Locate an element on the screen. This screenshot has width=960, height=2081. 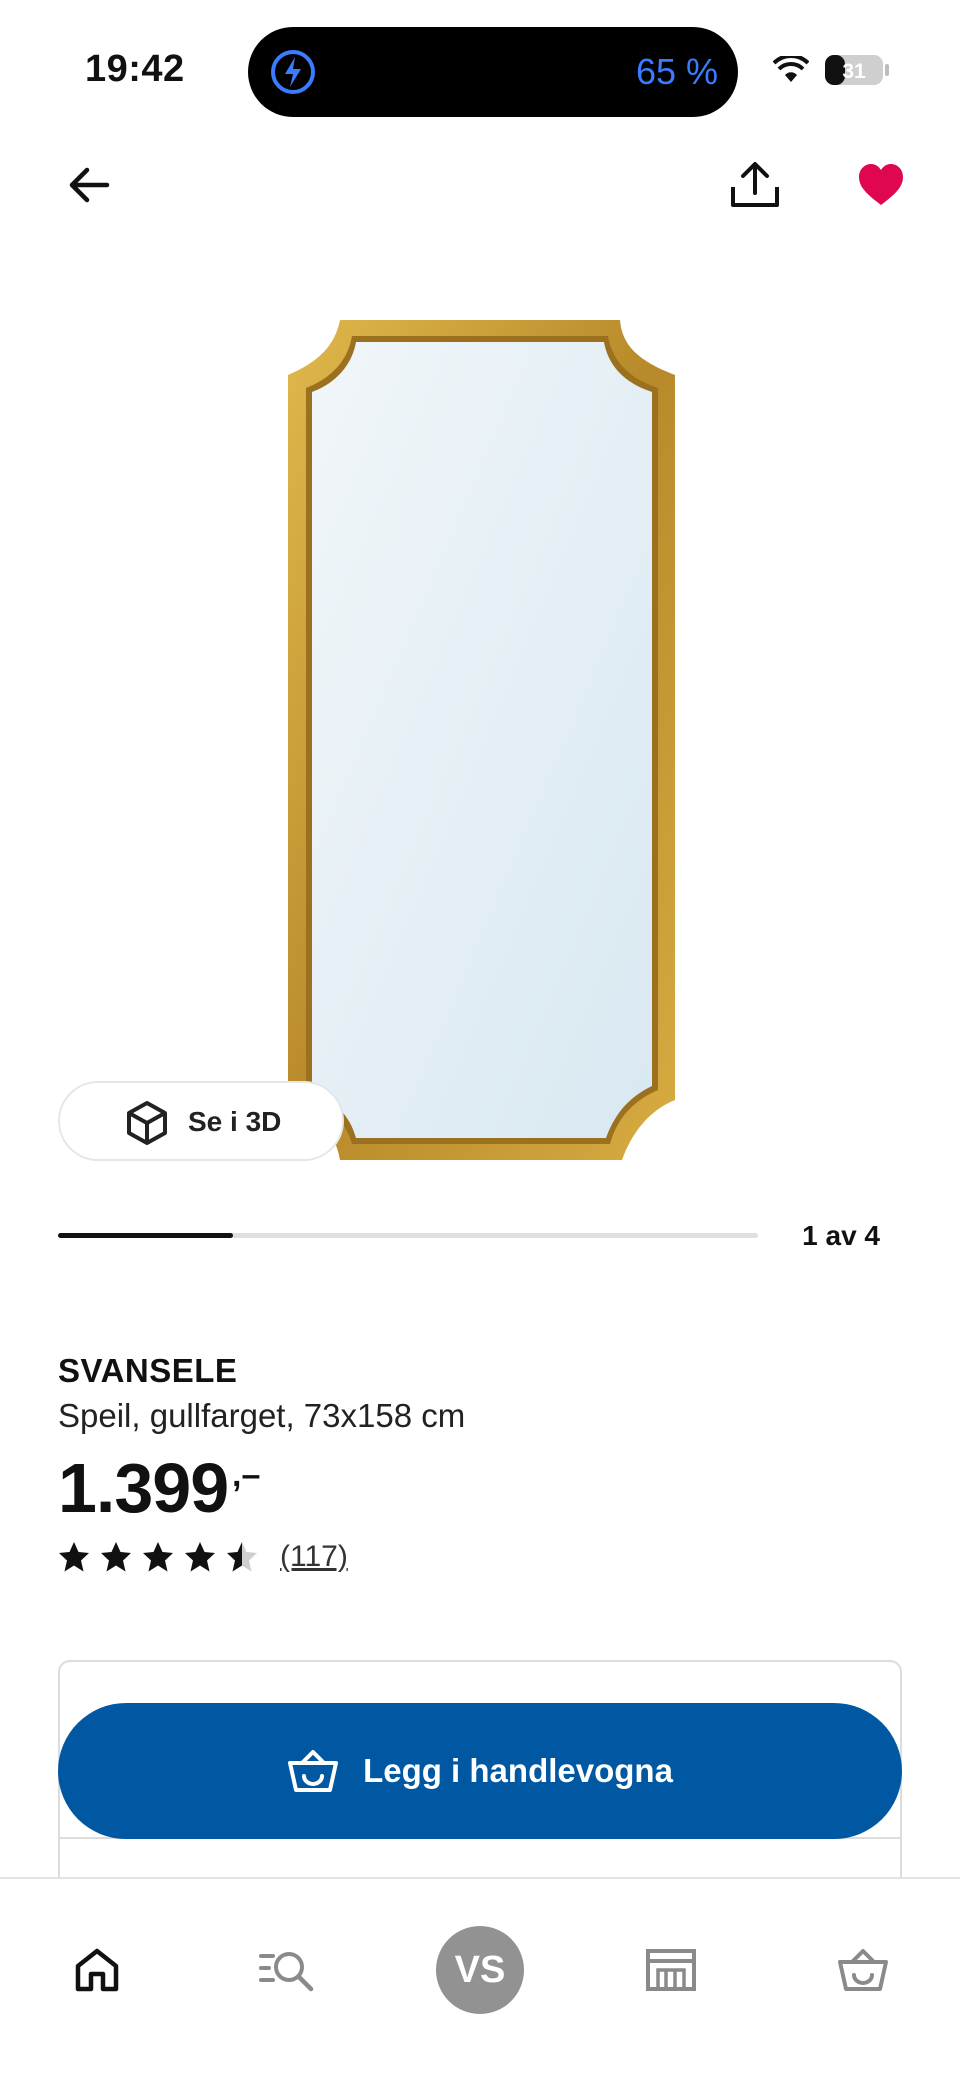
nav-cart is located at coordinates (863, 1970).